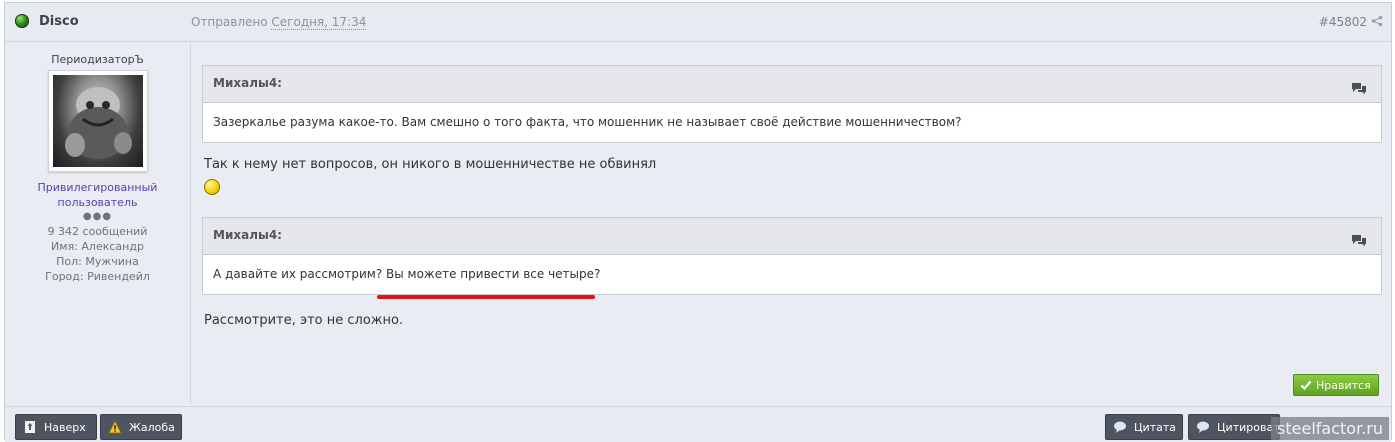 The image size is (1395, 442). Describe the element at coordinates (112, 246) in the screenshot. I see `stat-name-value: Александр` at that location.